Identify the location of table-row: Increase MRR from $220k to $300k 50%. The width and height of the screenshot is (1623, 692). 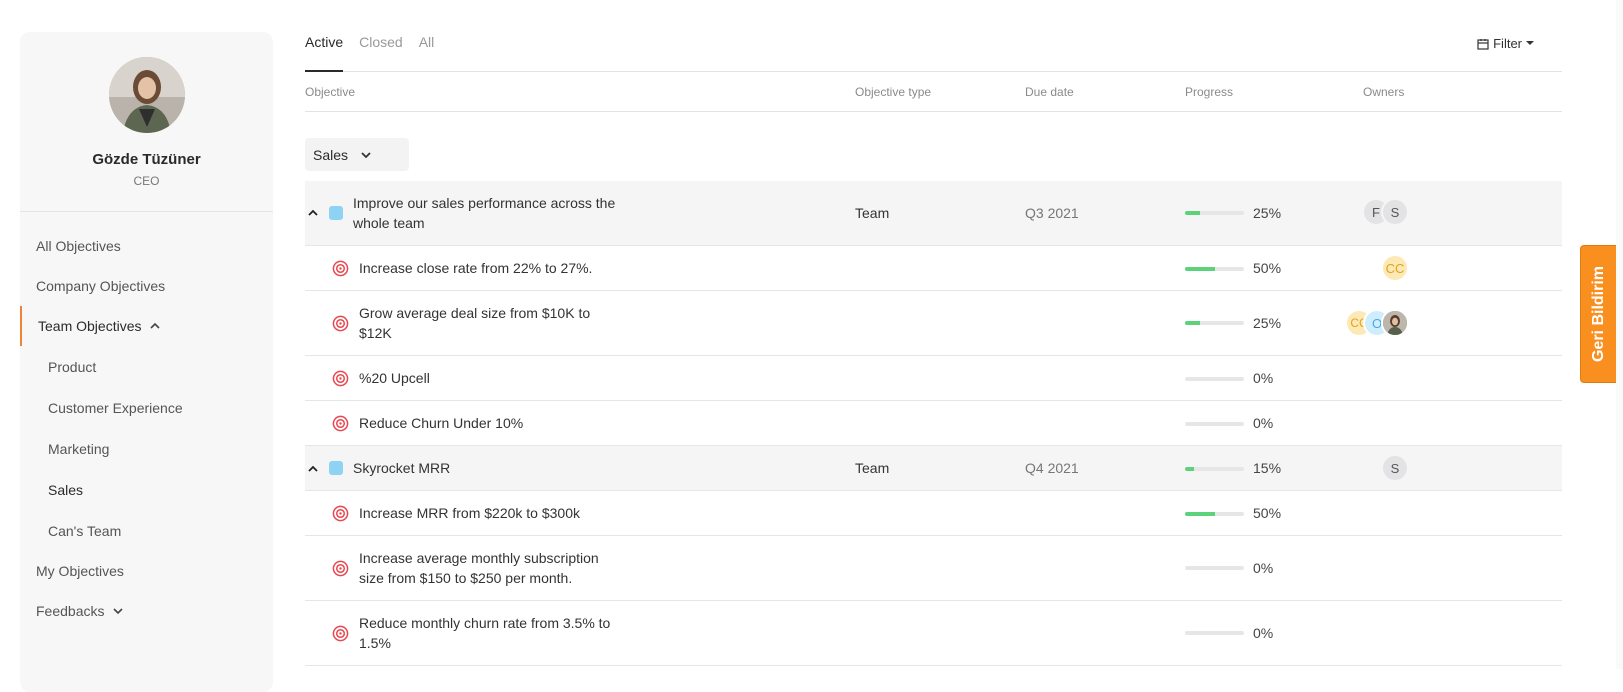
(933, 513).